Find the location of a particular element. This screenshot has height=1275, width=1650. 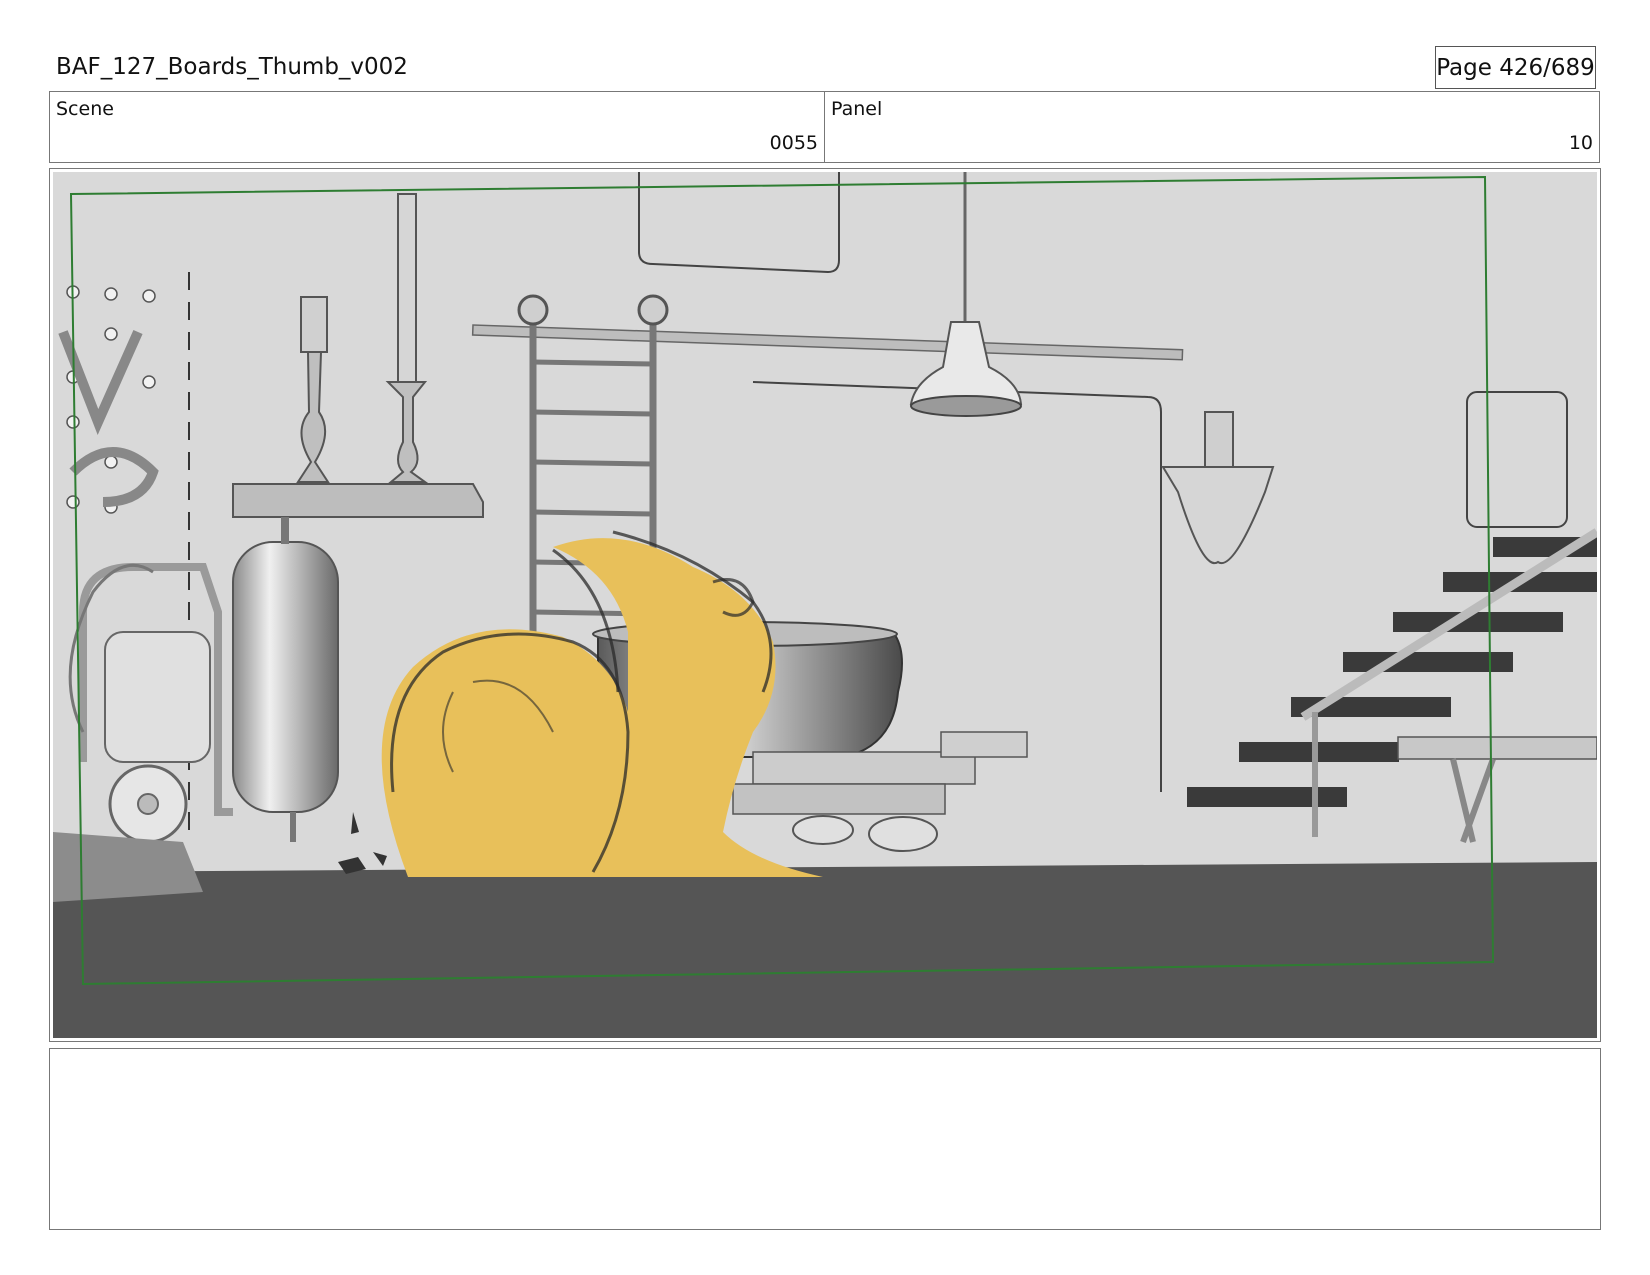

scene-cell: Scene 0055 is located at coordinates (437, 127).